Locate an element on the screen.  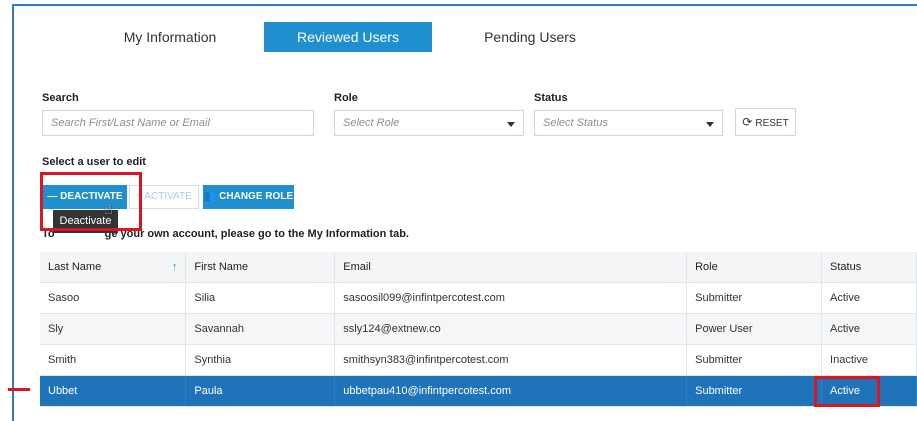
cell-status: Inactive is located at coordinates (869, 360).